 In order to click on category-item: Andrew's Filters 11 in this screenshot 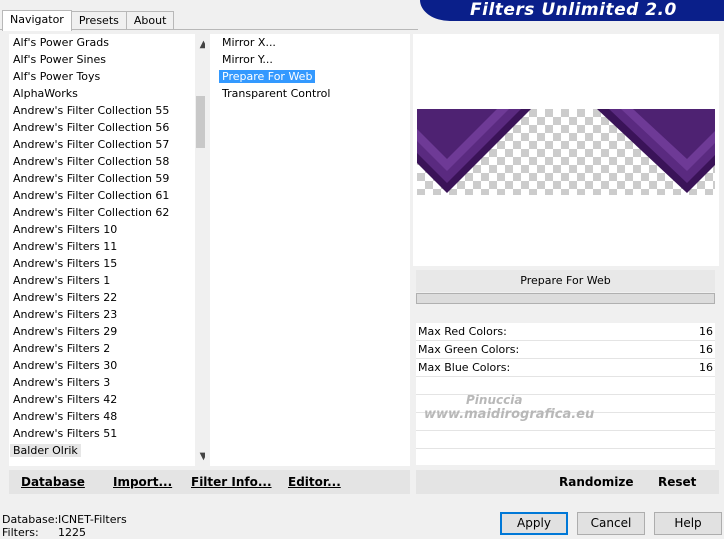, I will do `click(107, 246)`.